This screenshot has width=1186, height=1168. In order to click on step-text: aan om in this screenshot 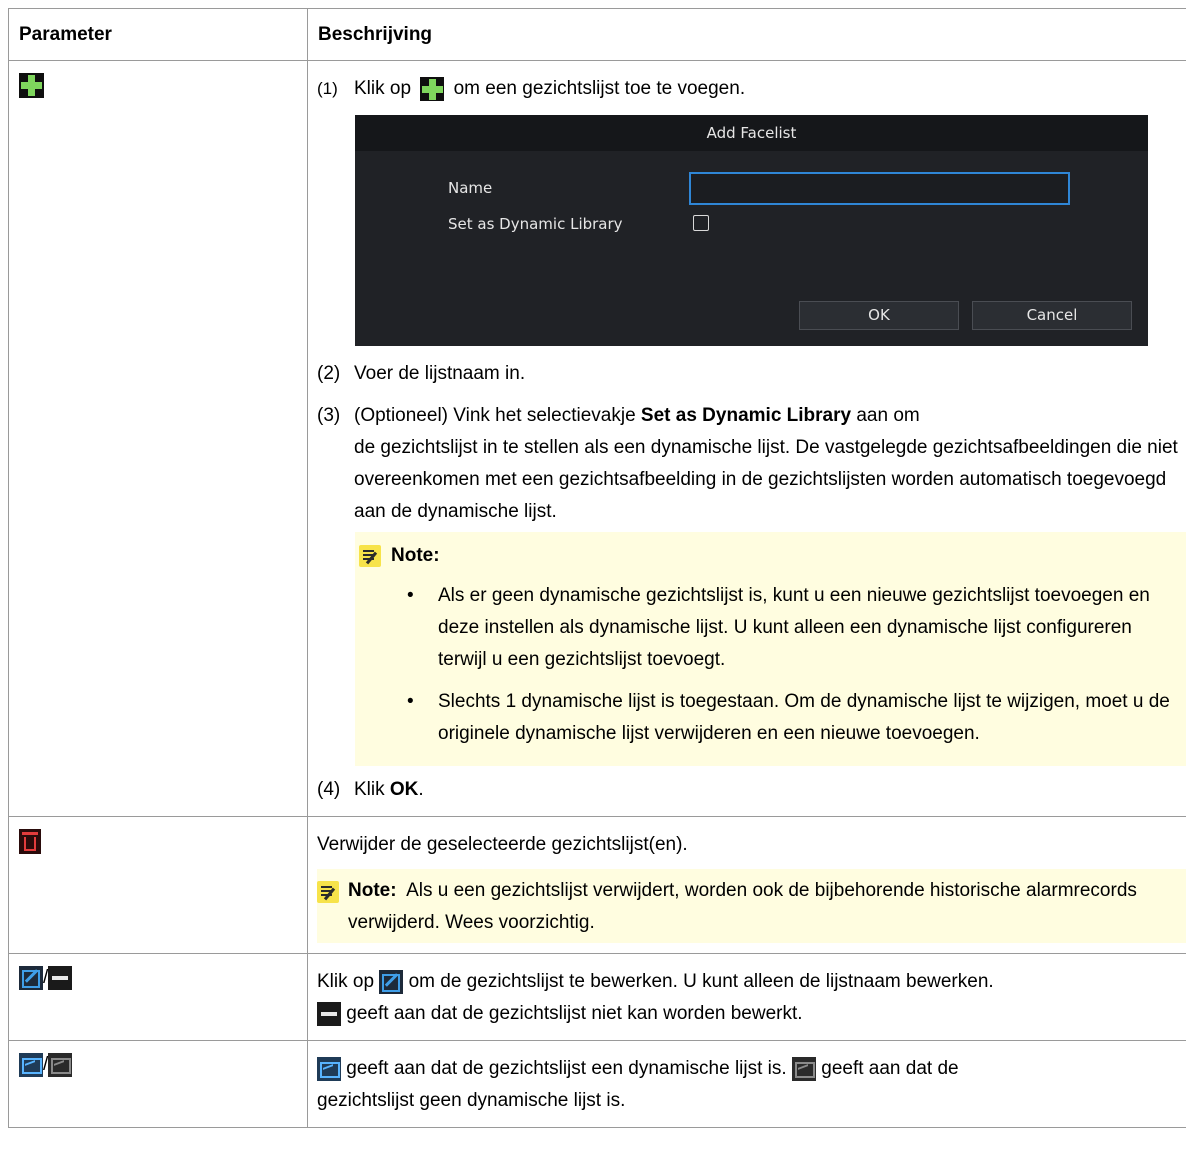, I will do `click(888, 415)`.